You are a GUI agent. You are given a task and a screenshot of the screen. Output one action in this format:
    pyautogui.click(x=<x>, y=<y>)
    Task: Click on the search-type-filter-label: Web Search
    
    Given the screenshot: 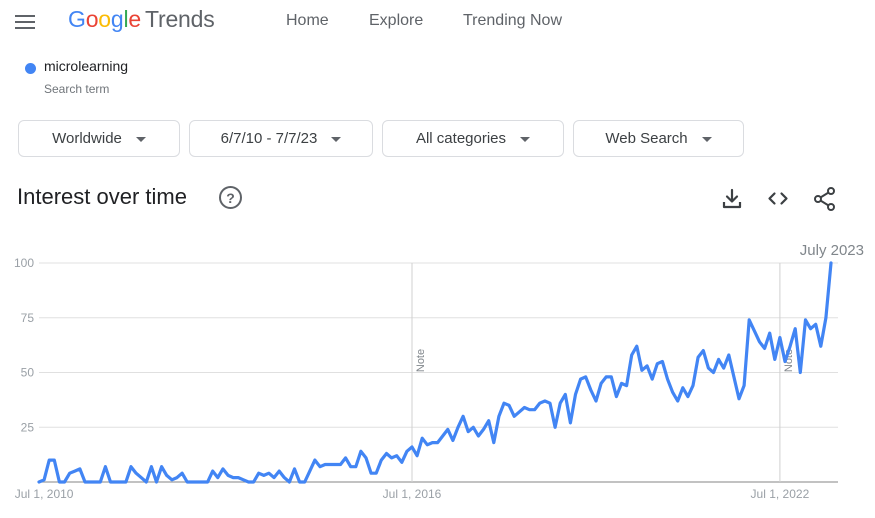 What is the action you would take?
    pyautogui.click(x=646, y=138)
    